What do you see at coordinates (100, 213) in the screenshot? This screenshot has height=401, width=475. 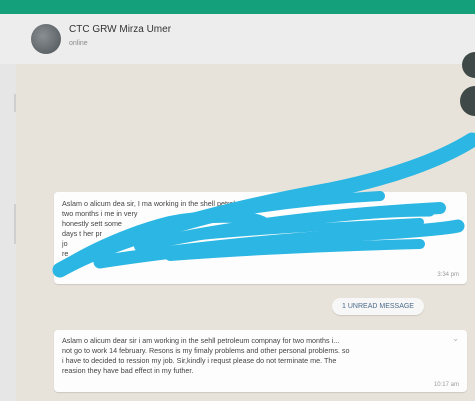 I see `message-line: two months i me in very` at bounding box center [100, 213].